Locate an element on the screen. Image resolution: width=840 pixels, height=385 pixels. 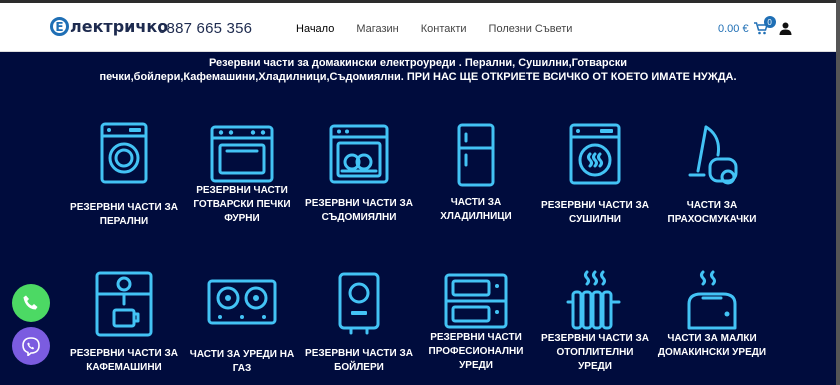
category-label: РЕЗЕРВНИ ЧАСТИ ЗА СЪДОМИЯЛНИ is located at coordinates (359, 210).